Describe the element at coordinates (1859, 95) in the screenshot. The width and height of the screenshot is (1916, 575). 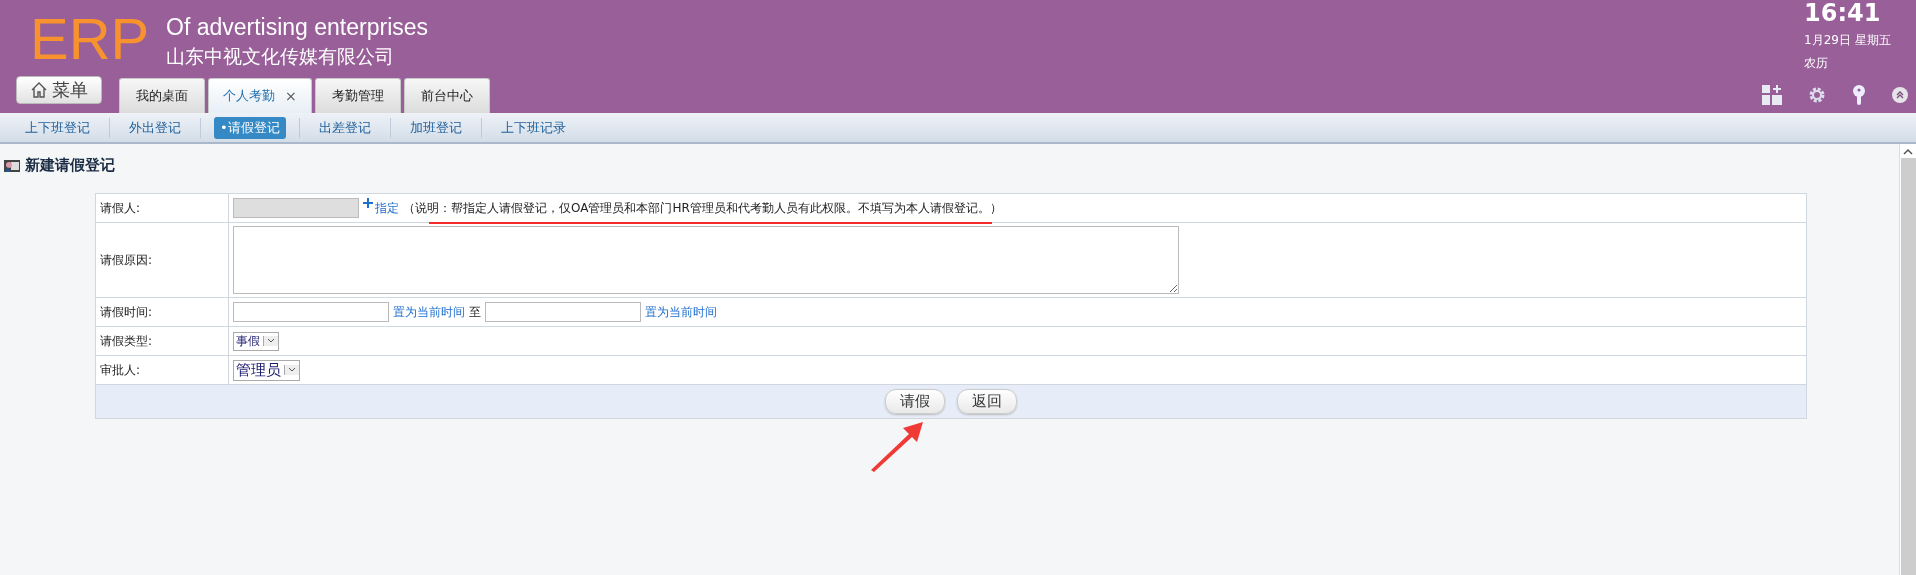
I see `key-icon` at that location.